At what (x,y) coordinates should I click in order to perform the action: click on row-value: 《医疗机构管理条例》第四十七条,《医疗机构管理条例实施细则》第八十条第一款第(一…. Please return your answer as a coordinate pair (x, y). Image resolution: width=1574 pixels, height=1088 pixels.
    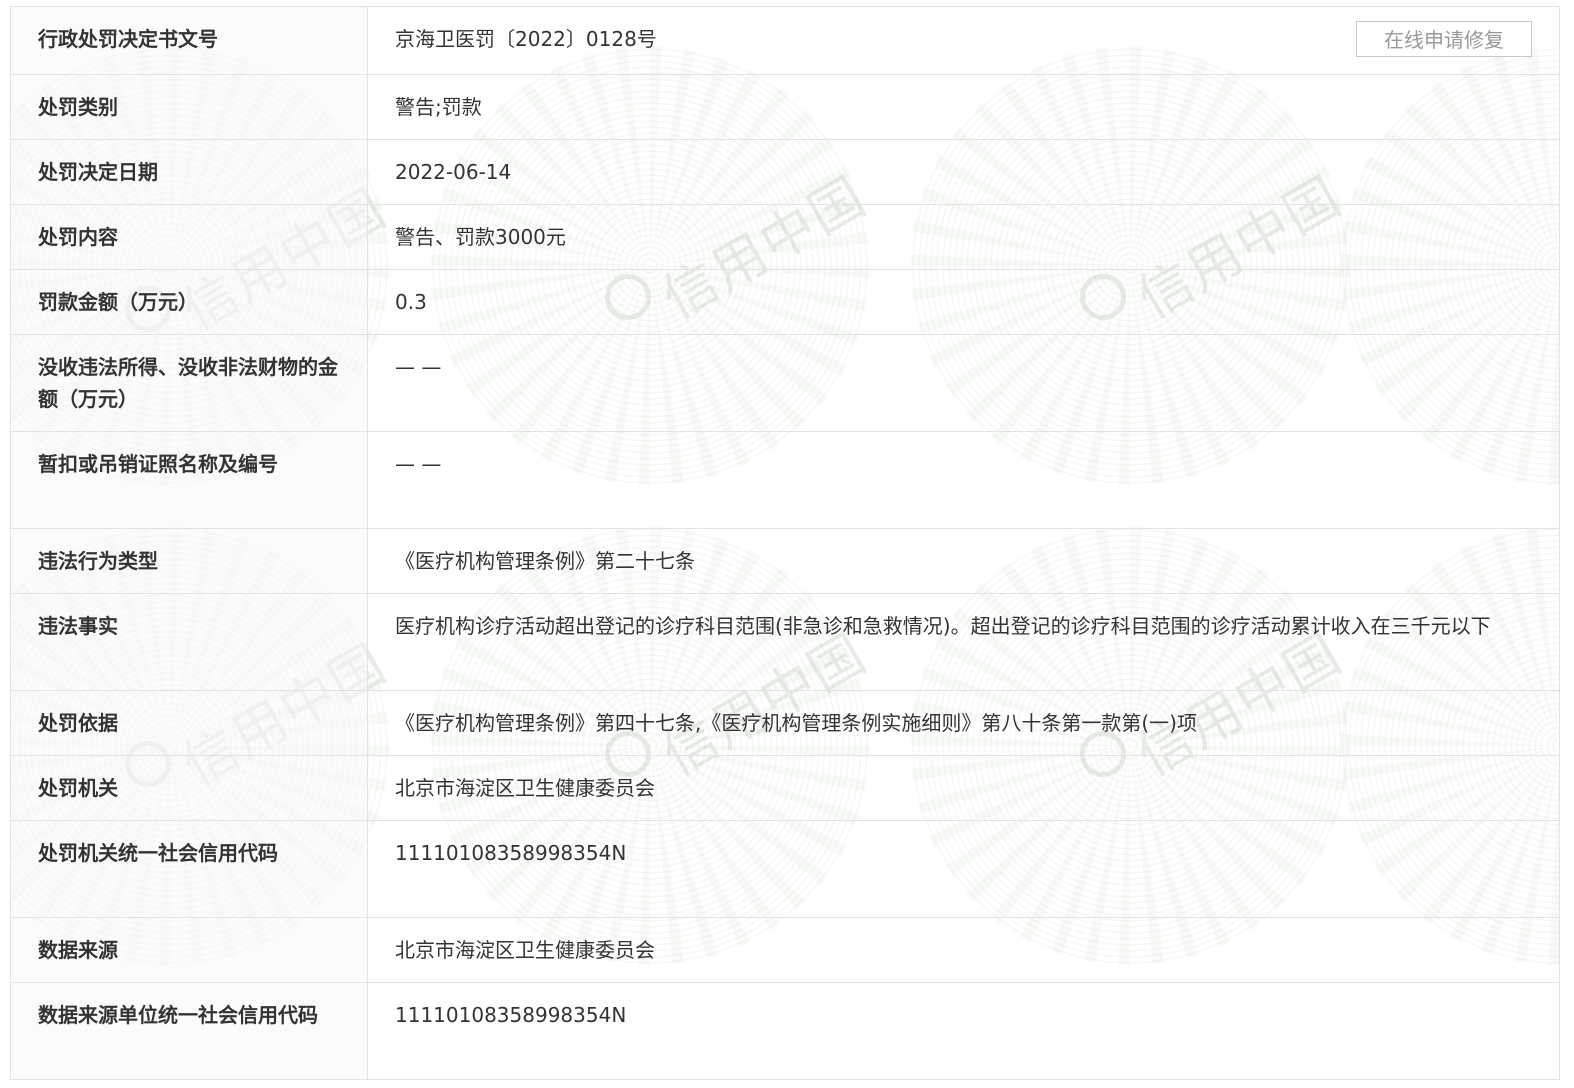
    Looking at the image, I should click on (963, 723).